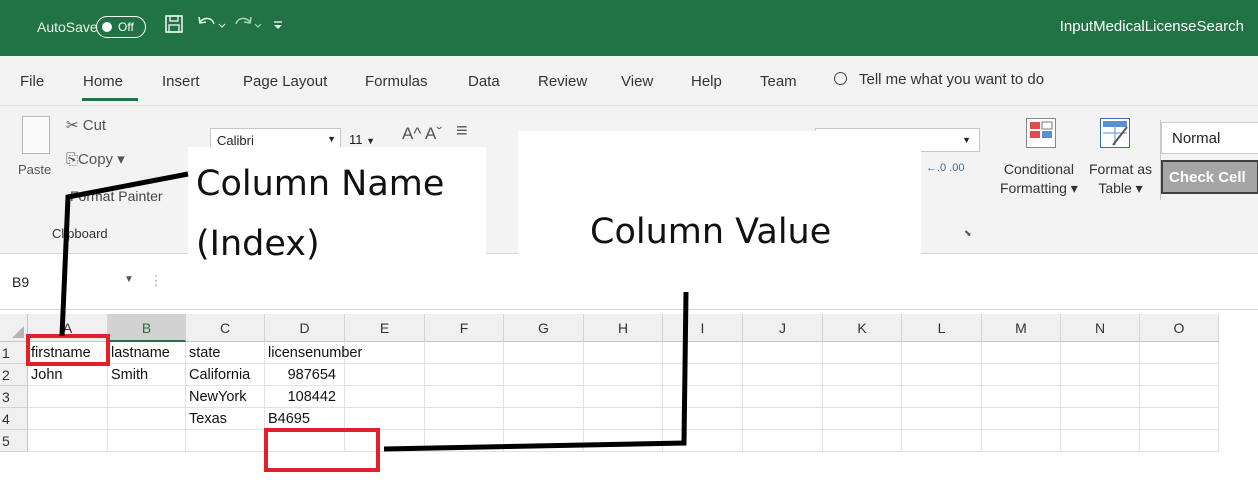  What do you see at coordinates (544, 441) in the screenshot?
I see `cell-g5` at bounding box center [544, 441].